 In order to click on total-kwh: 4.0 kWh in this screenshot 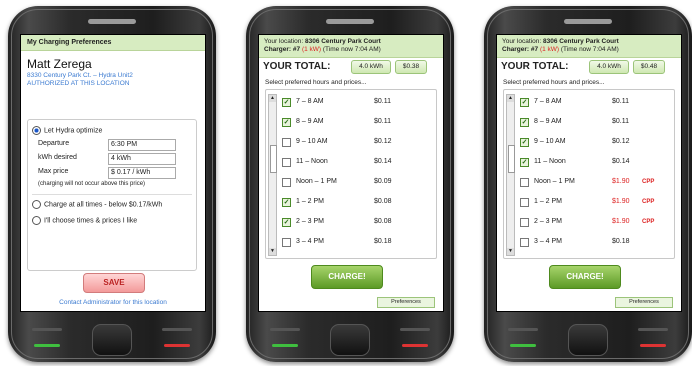, I will do `click(609, 67)`.